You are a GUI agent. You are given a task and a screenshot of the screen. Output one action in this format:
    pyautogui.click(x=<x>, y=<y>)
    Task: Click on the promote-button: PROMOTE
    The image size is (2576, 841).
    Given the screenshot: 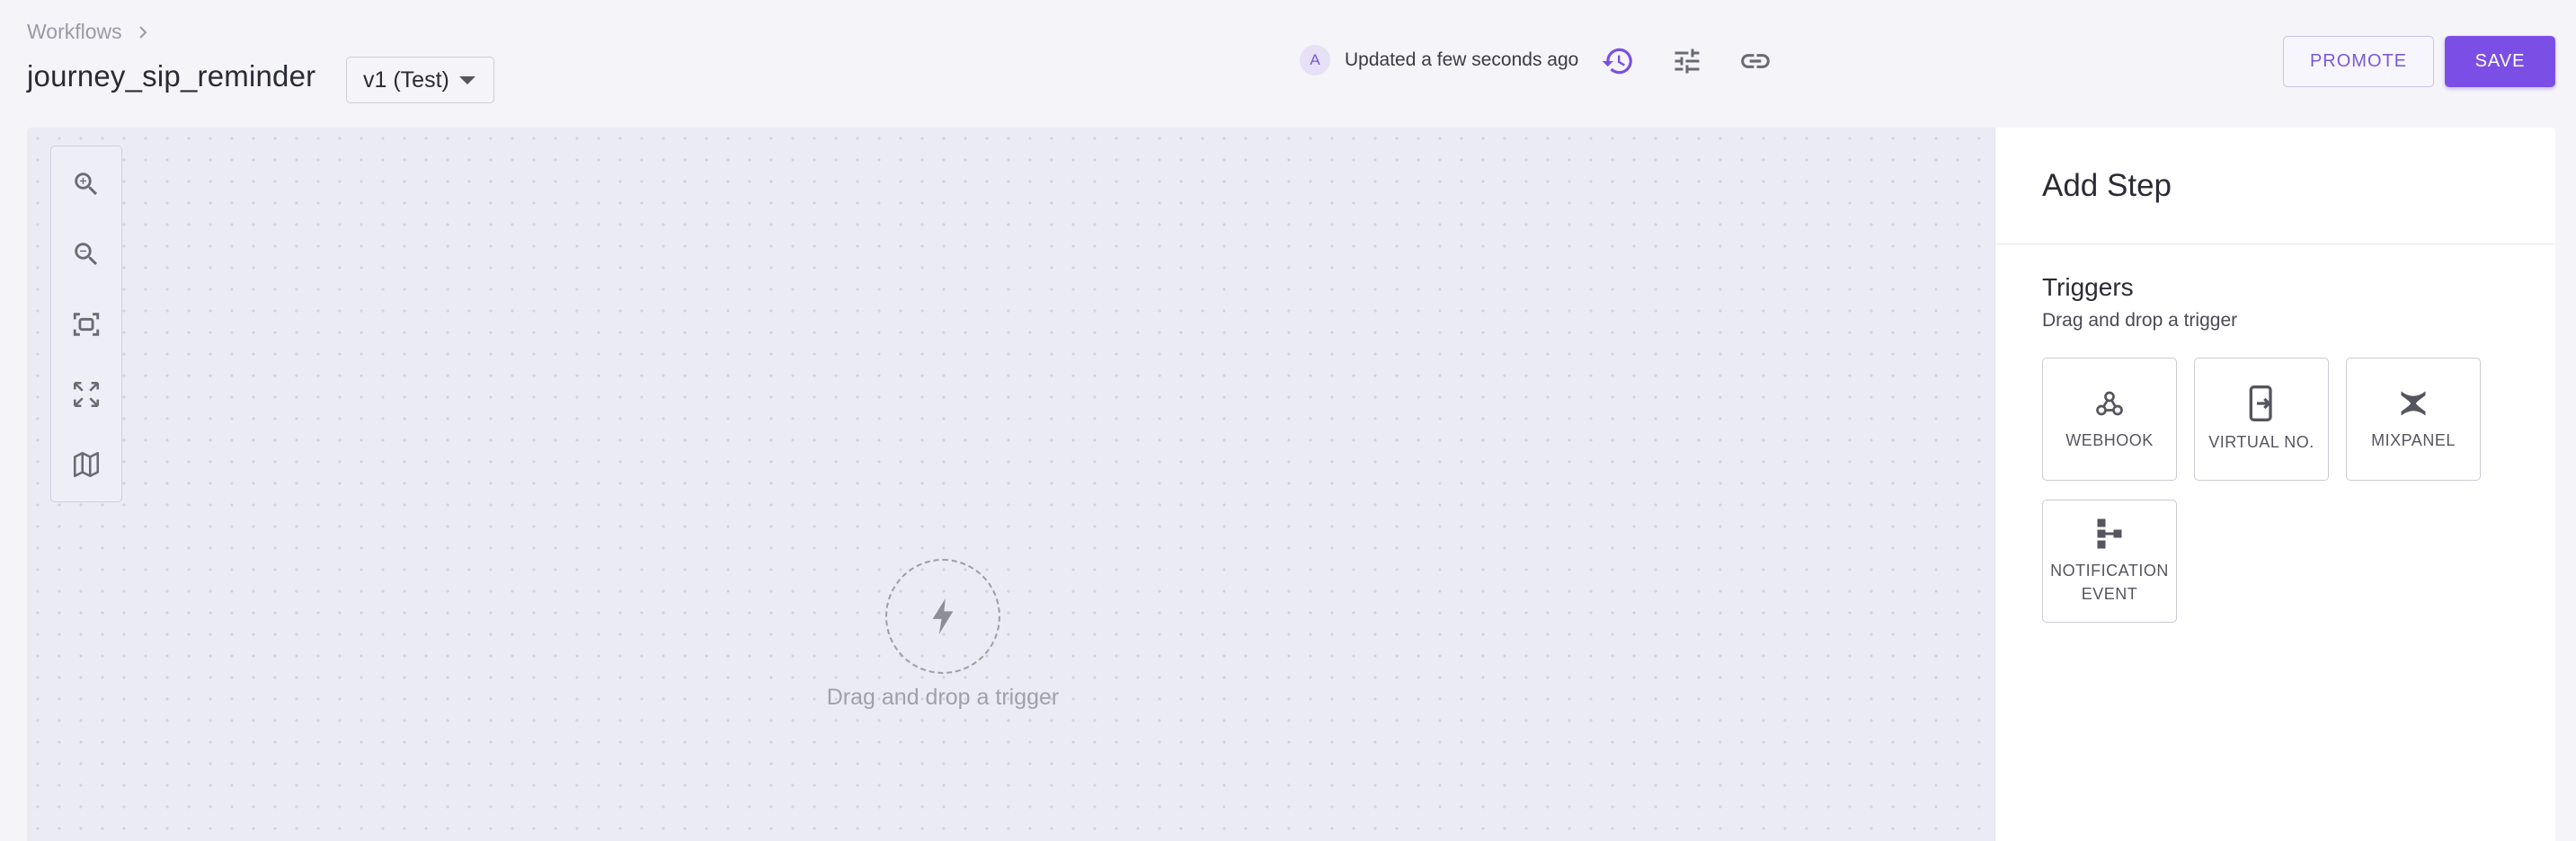 What is the action you would take?
    pyautogui.click(x=2358, y=62)
    